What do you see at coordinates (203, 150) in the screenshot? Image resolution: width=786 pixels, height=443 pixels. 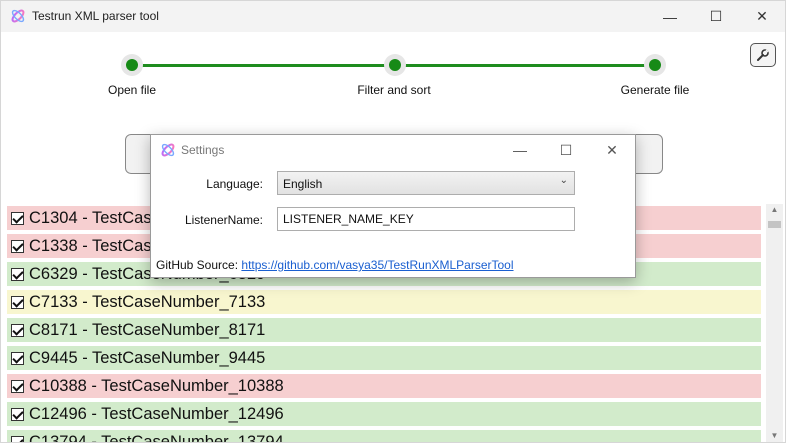 I see `settings-title: Settings` at bounding box center [203, 150].